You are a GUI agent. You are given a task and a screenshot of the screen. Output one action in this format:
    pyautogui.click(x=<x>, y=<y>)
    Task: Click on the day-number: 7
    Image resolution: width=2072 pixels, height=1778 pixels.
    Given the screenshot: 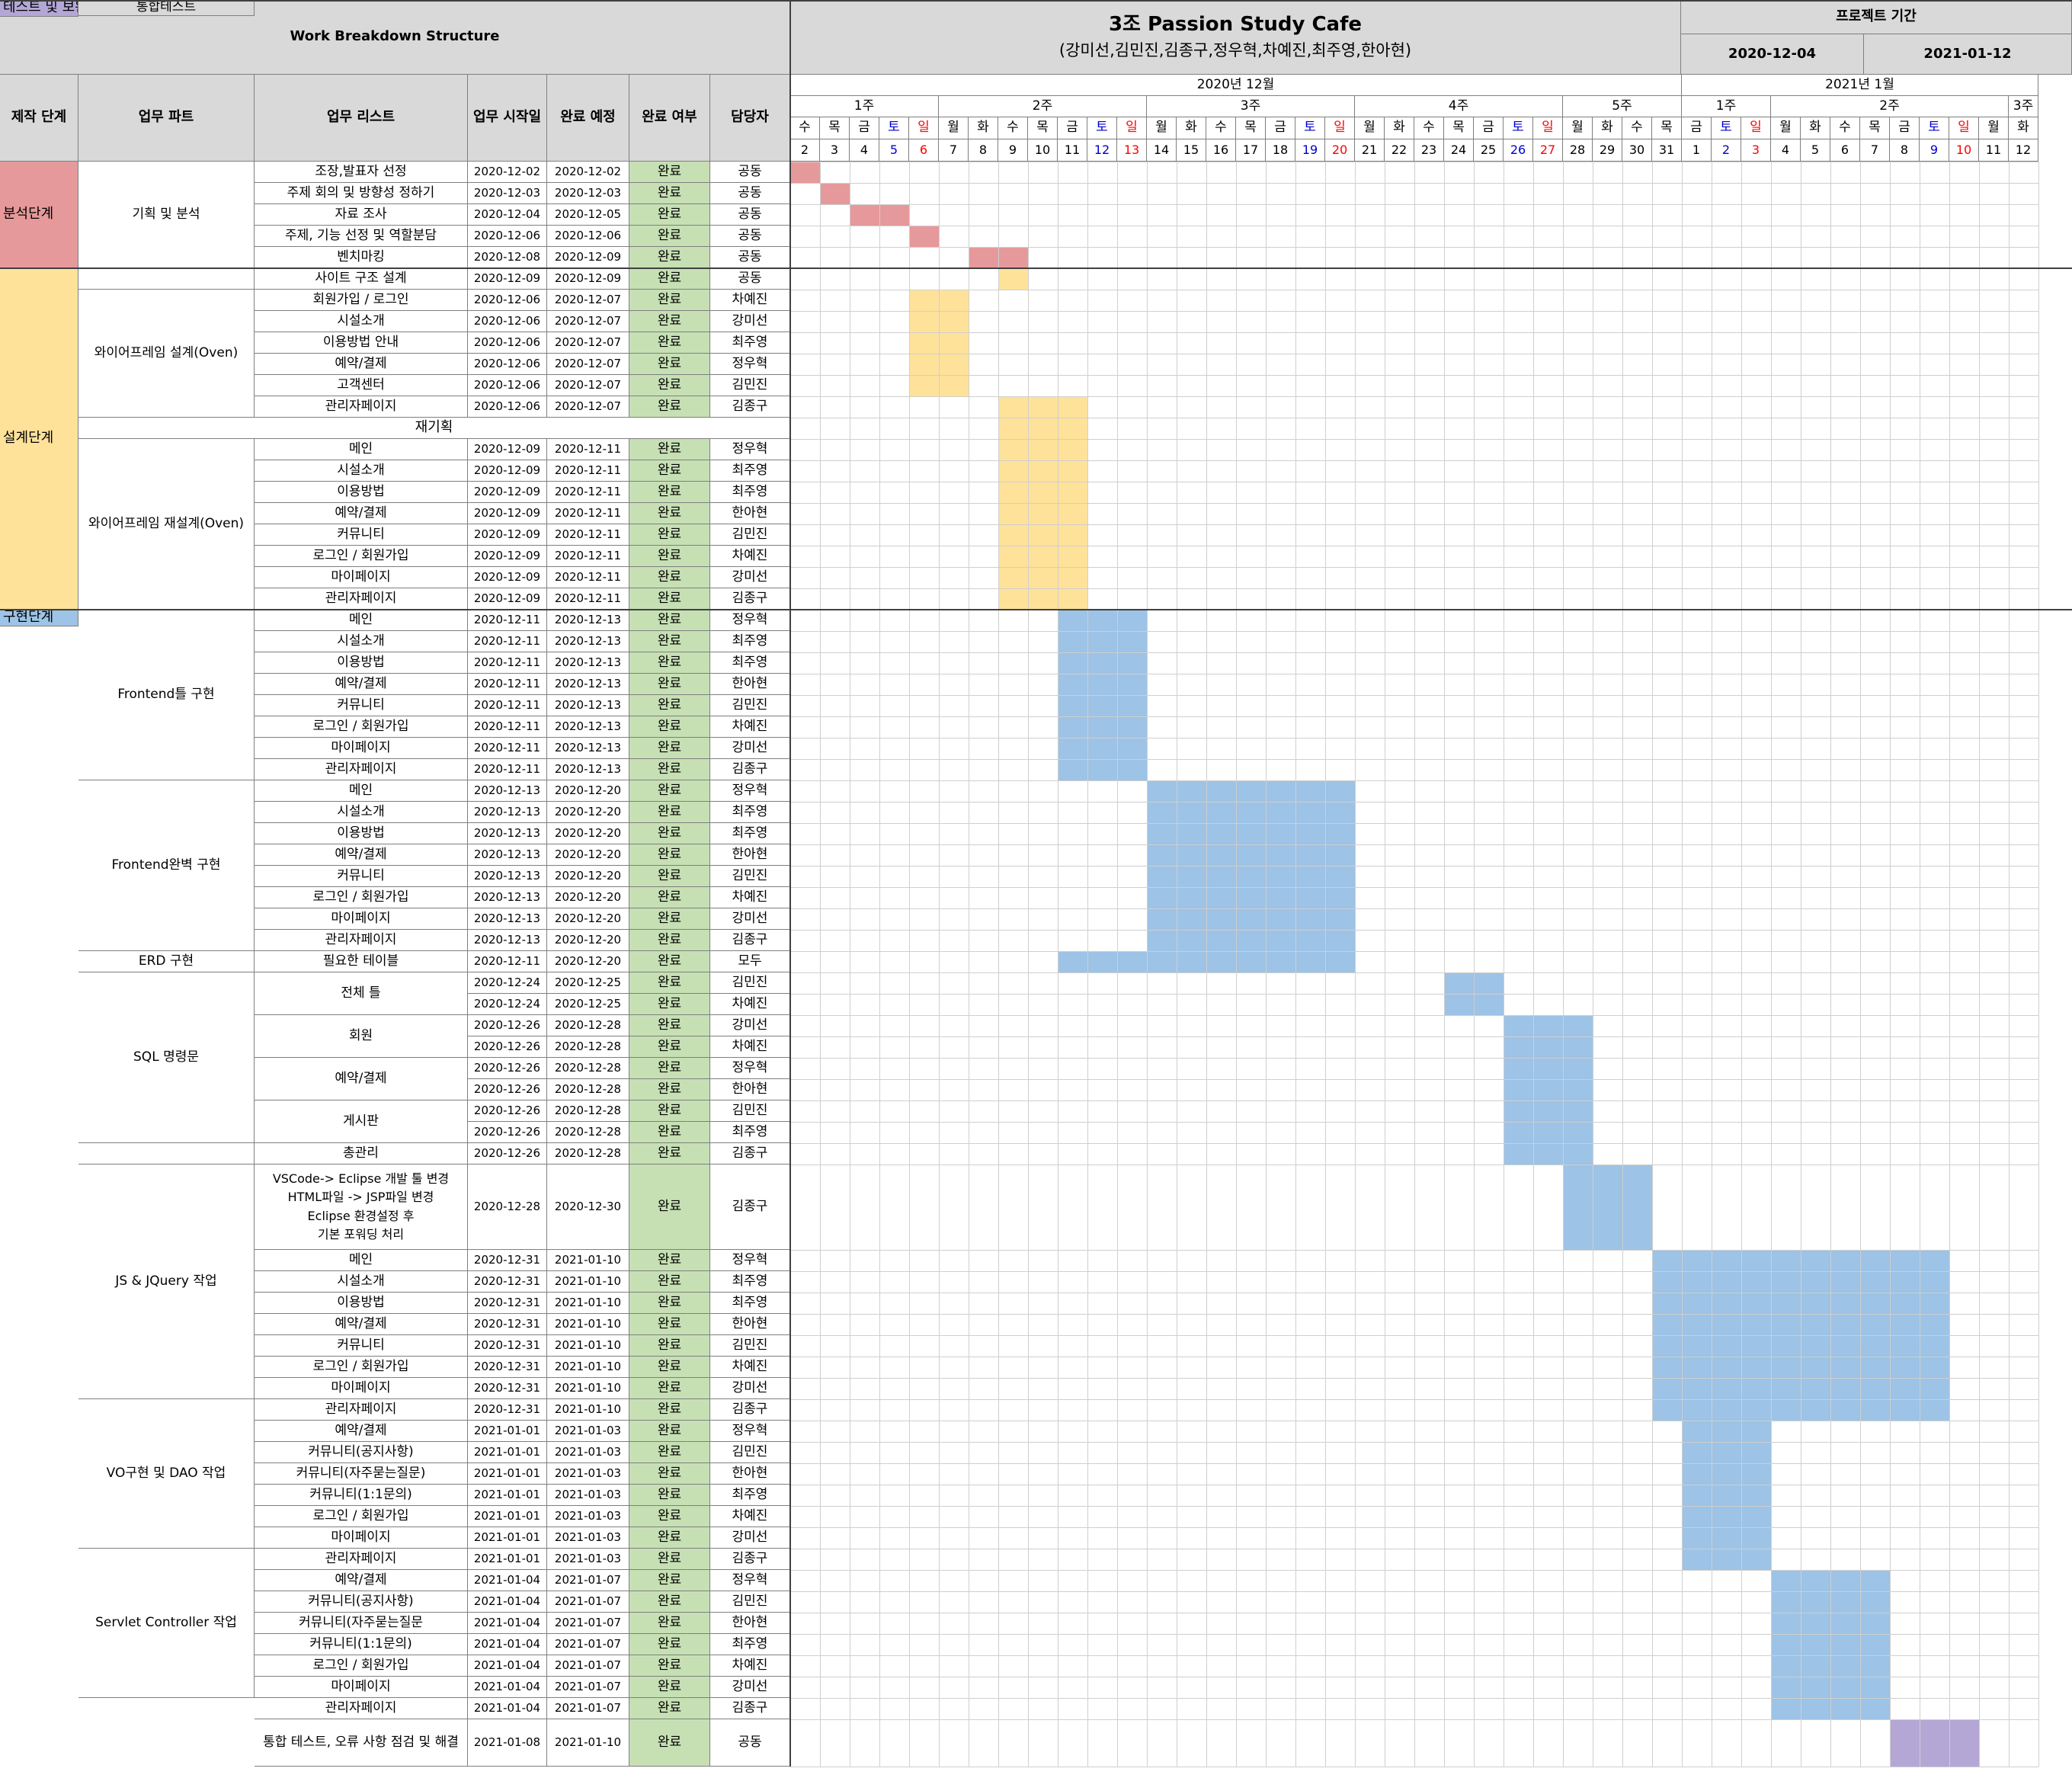 What is the action you would take?
    pyautogui.click(x=954, y=150)
    